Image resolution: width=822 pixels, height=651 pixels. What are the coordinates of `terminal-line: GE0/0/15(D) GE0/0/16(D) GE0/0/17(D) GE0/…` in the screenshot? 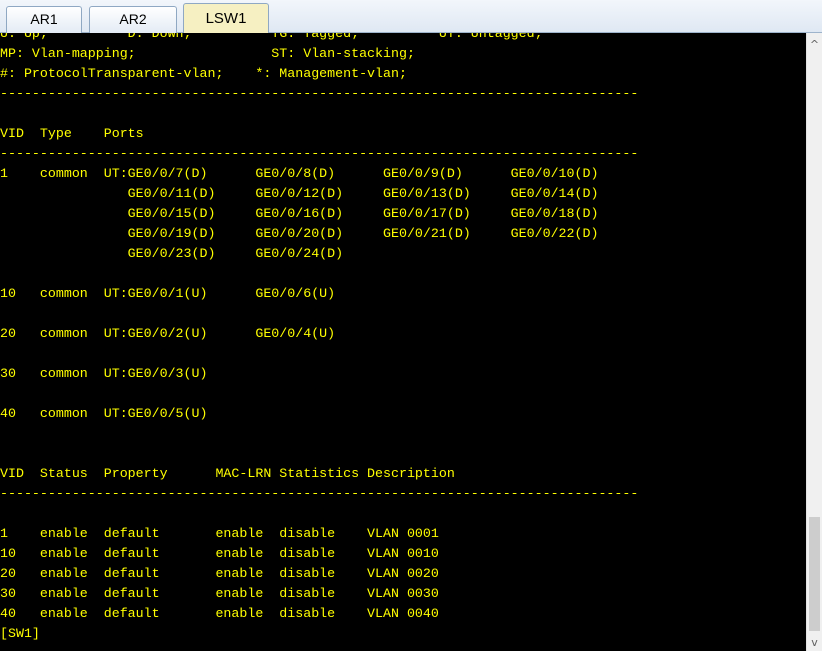 It's located at (299, 213).